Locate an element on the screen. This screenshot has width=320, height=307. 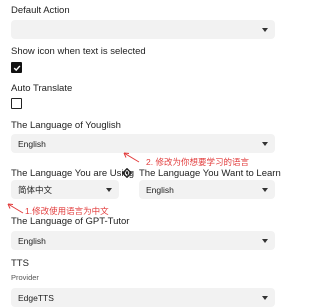
swap-languages-icon is located at coordinates (127, 173).